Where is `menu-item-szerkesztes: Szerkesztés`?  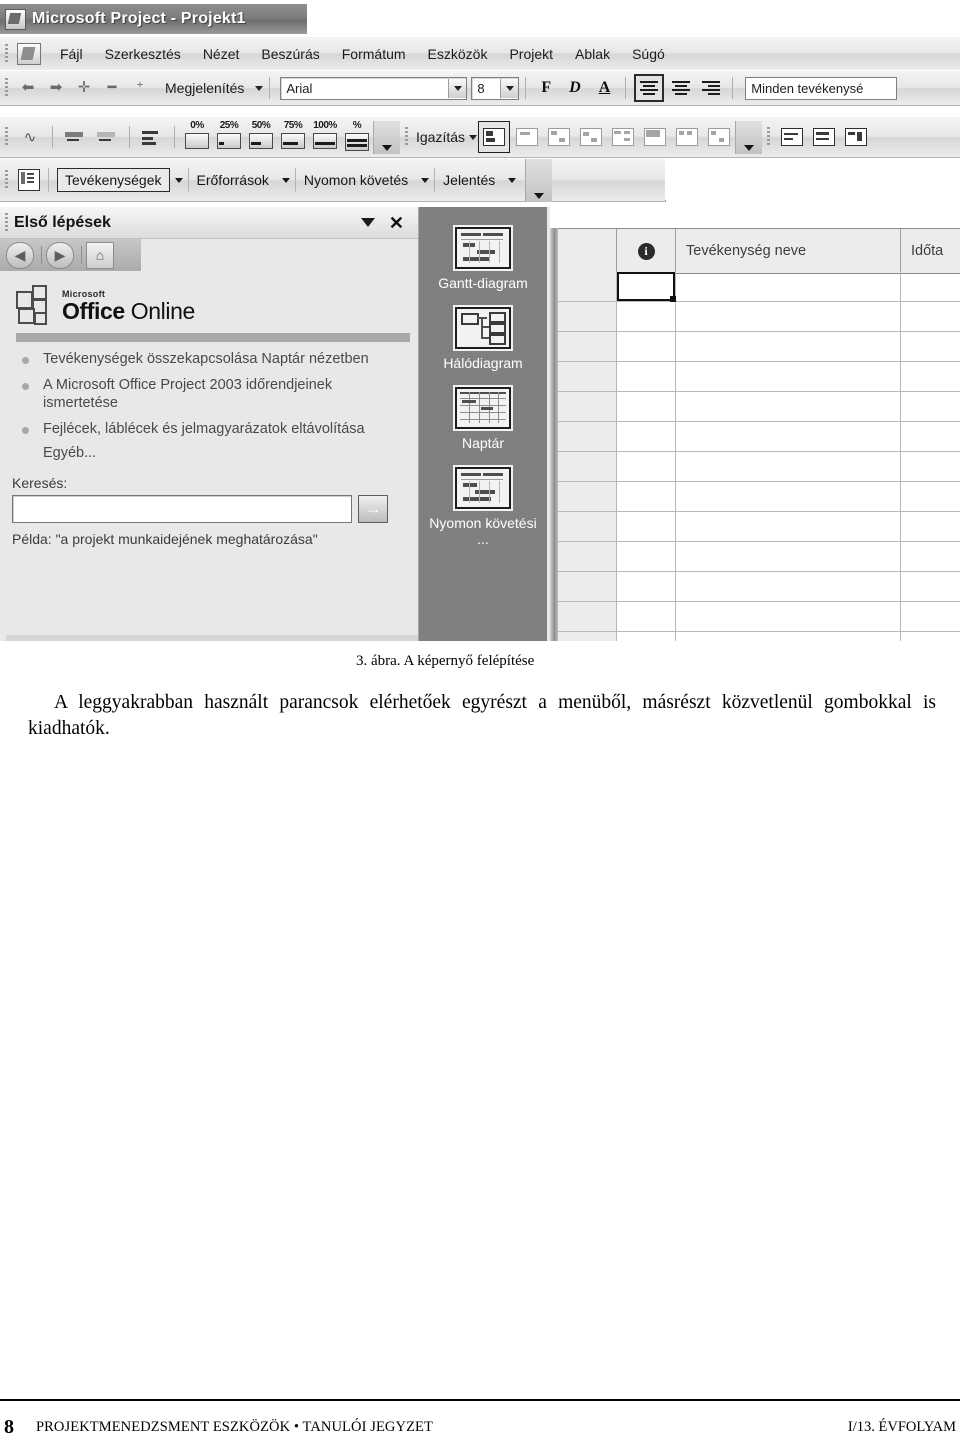 menu-item-szerkesztes: Szerkesztés is located at coordinates (143, 54).